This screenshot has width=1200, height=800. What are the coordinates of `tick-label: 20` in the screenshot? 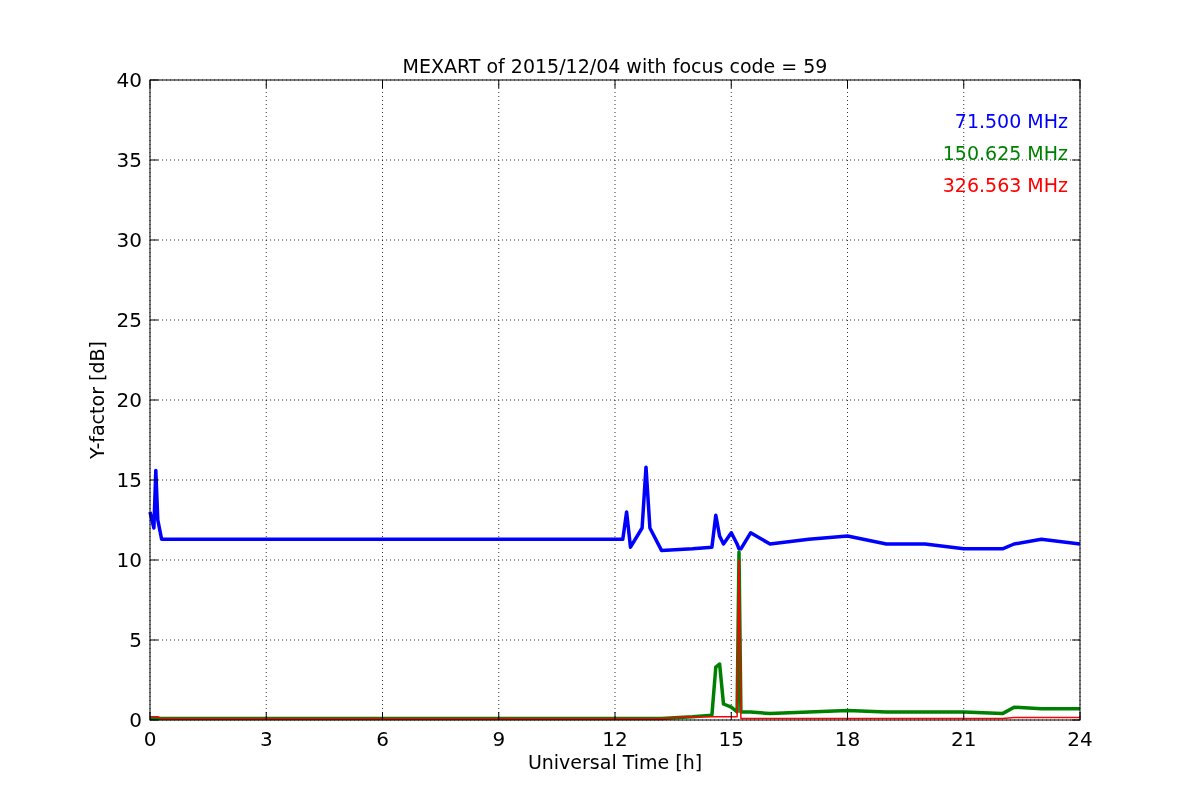 It's located at (129, 400).